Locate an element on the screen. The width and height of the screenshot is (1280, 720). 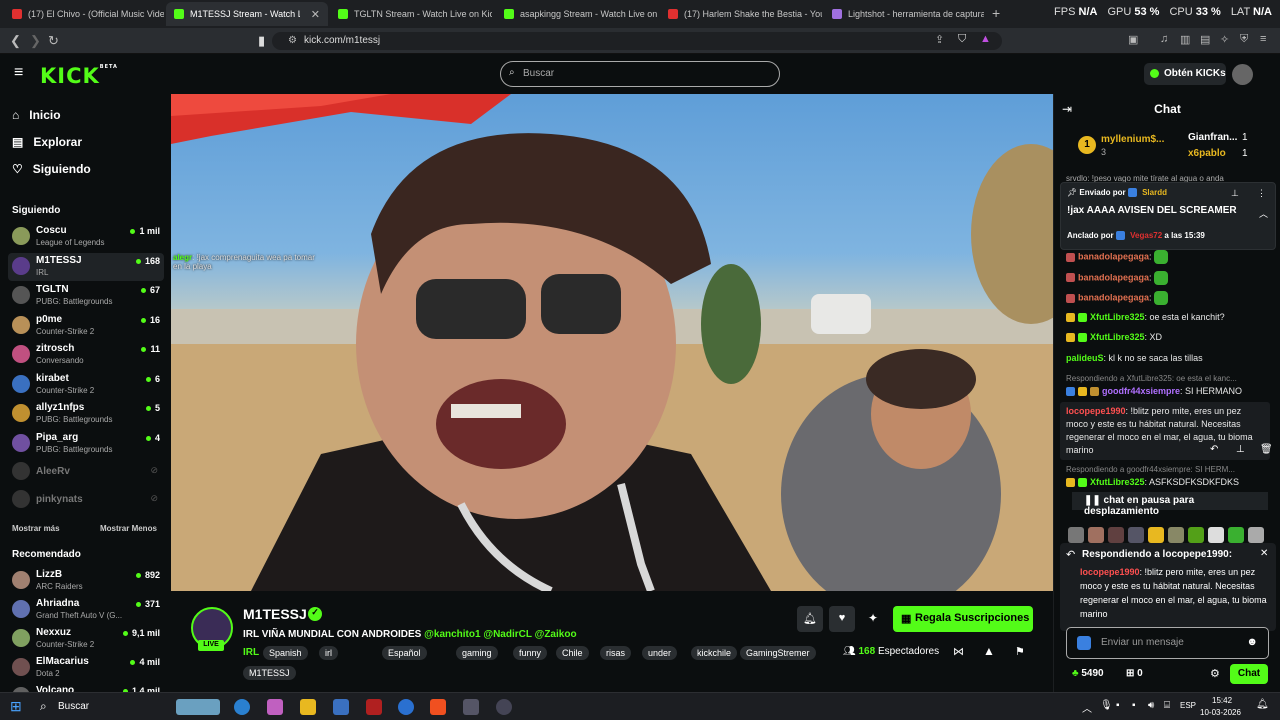
badge-selector-icon is located at coordinates (1084, 643).